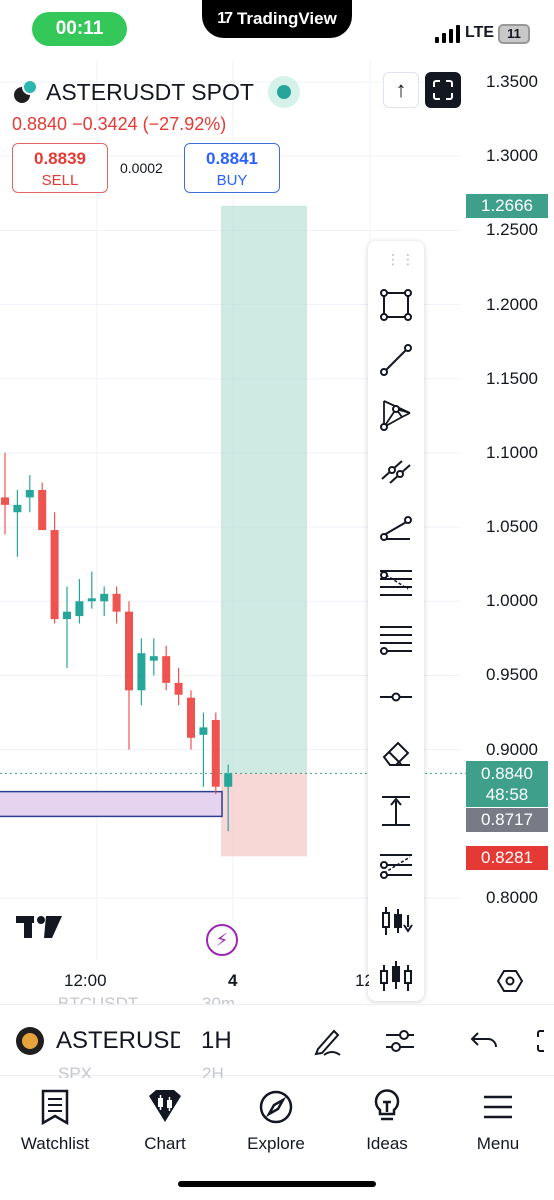 This screenshot has height=1200, width=554. Describe the element at coordinates (60, 180) in the screenshot. I see `sell-label: SELL` at that location.